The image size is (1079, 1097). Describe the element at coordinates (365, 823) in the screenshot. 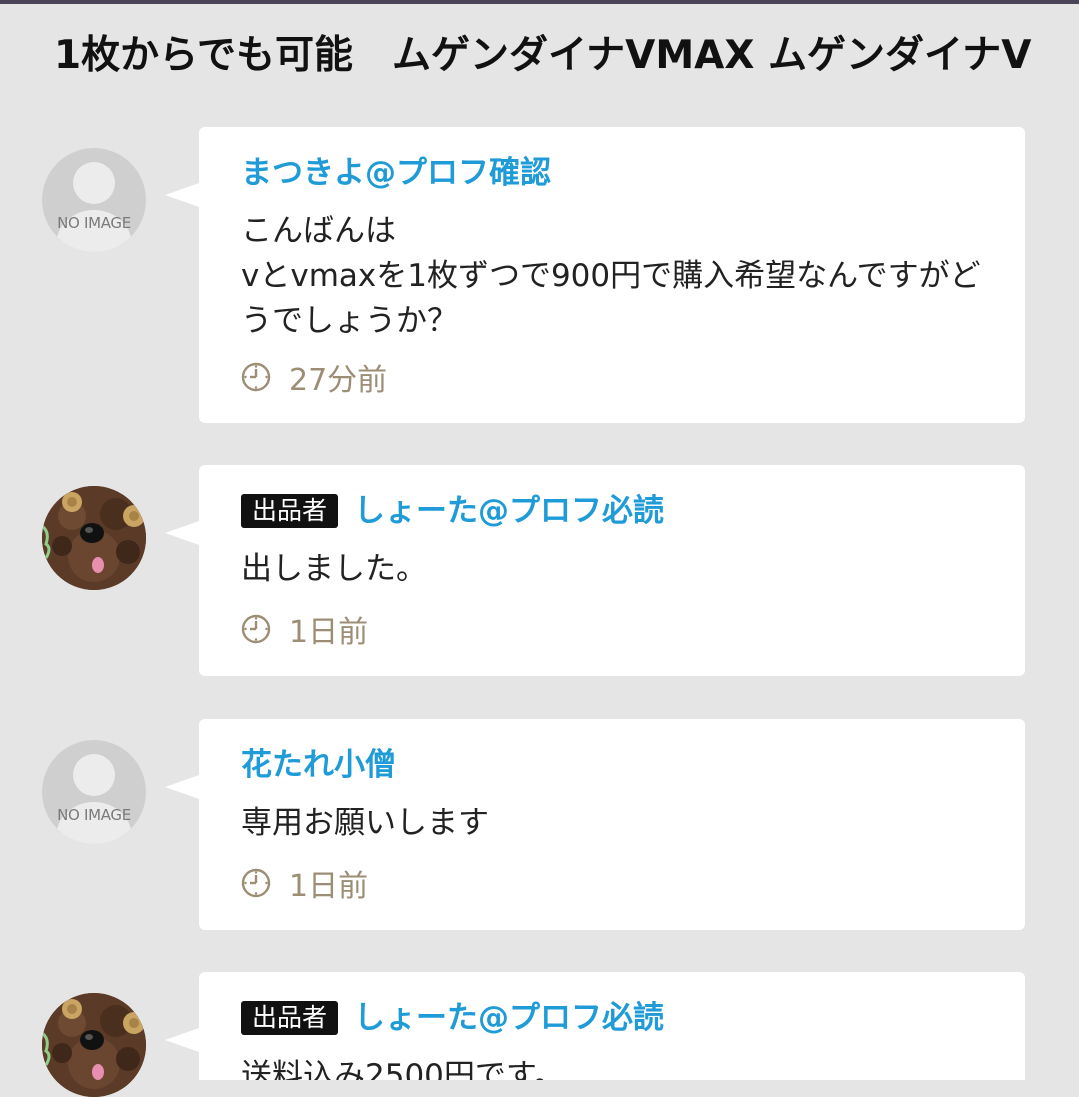

I see `comment-text: 専用お願いします` at that location.